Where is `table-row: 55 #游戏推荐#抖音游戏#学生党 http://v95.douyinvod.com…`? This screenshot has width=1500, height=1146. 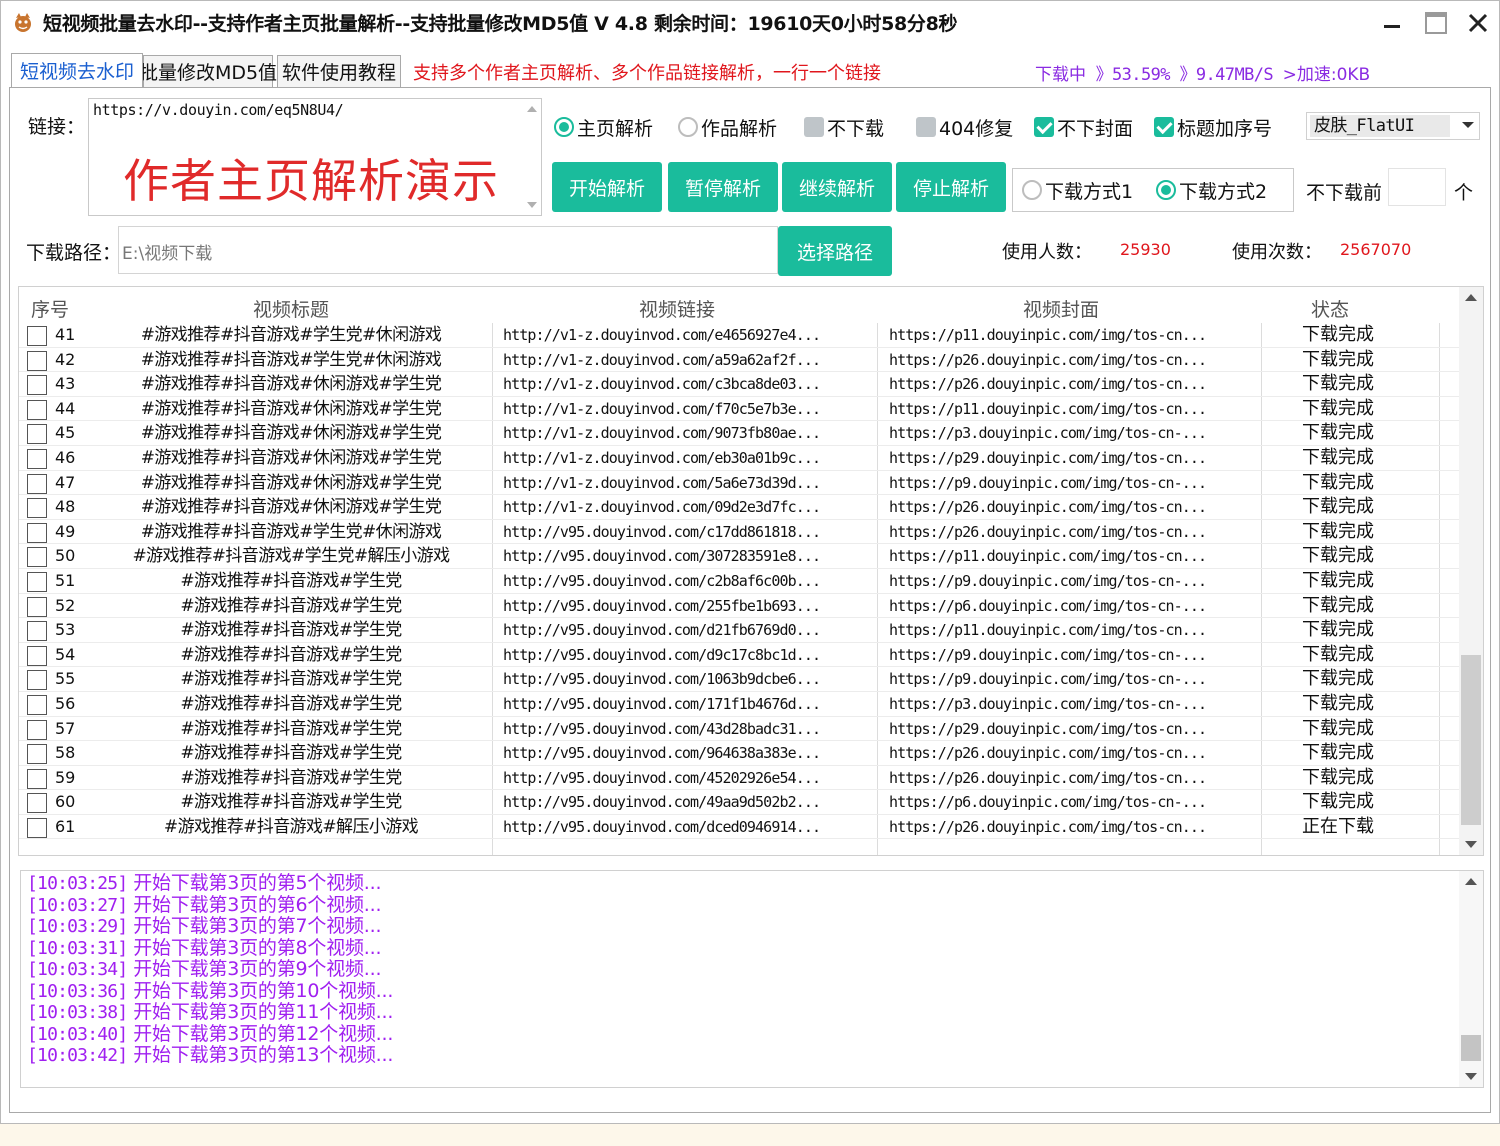 table-row: 55 #游戏推荐#抖音游戏#学生党 http://v95.douyinvod.com… is located at coordinates (739, 679).